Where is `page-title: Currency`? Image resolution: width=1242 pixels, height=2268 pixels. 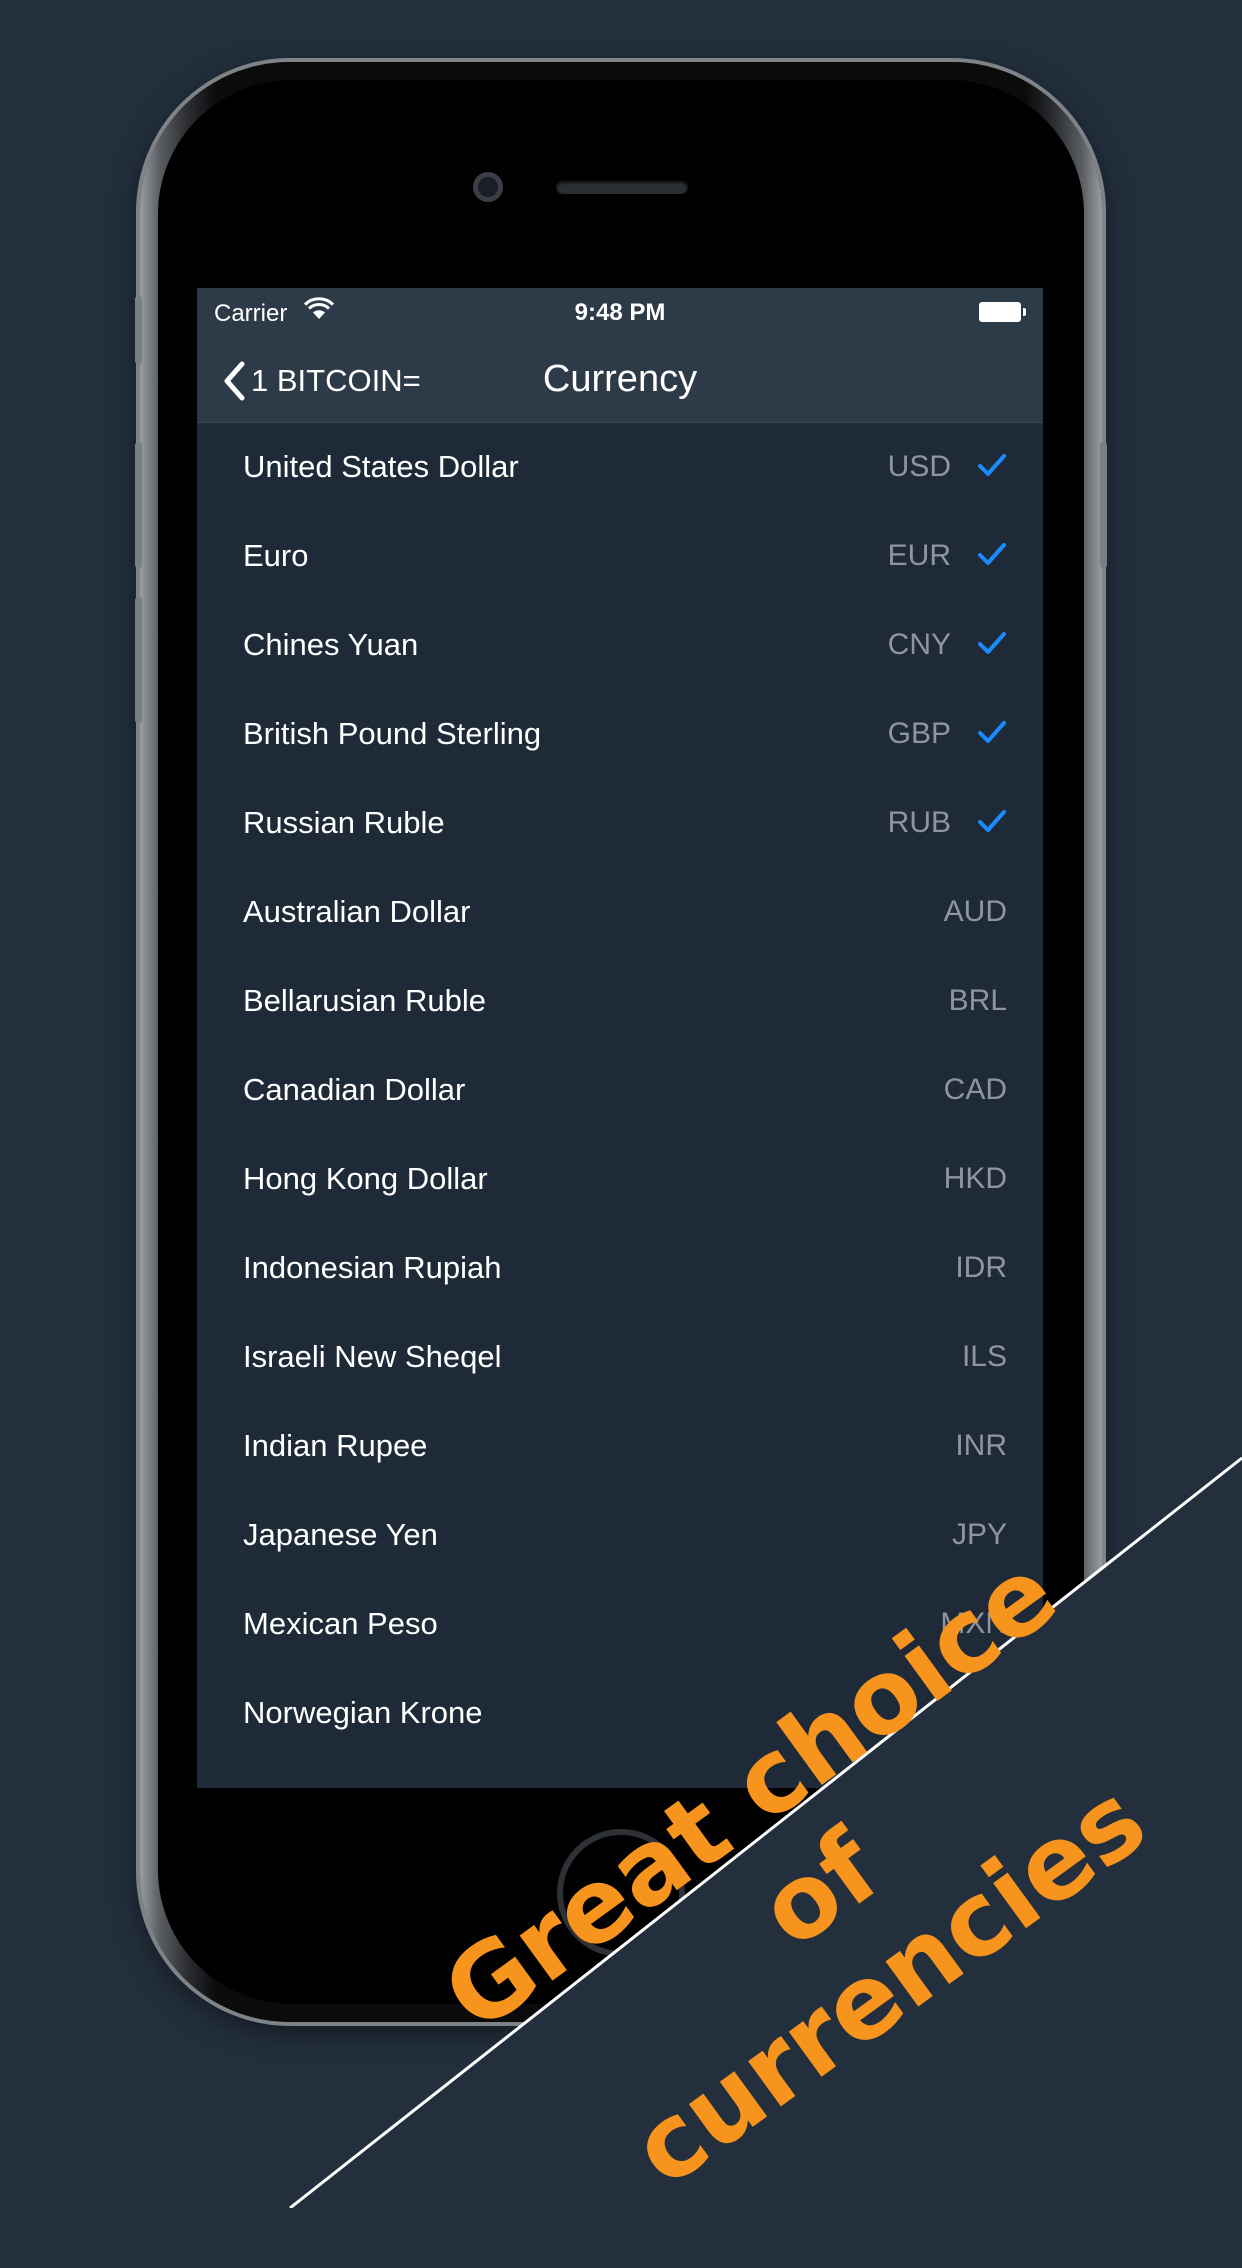 page-title: Currency is located at coordinates (620, 379).